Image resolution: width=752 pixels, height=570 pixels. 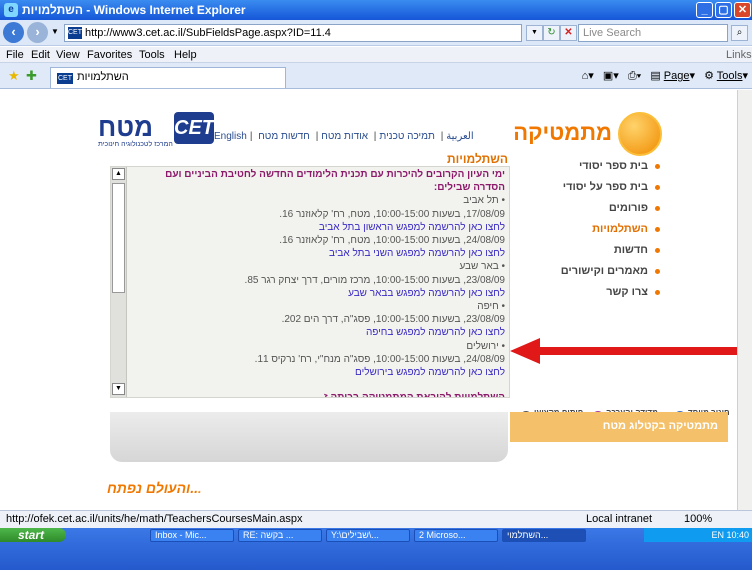 I want to click on sidenav-courses: השתלמויות, so click(x=591, y=233).